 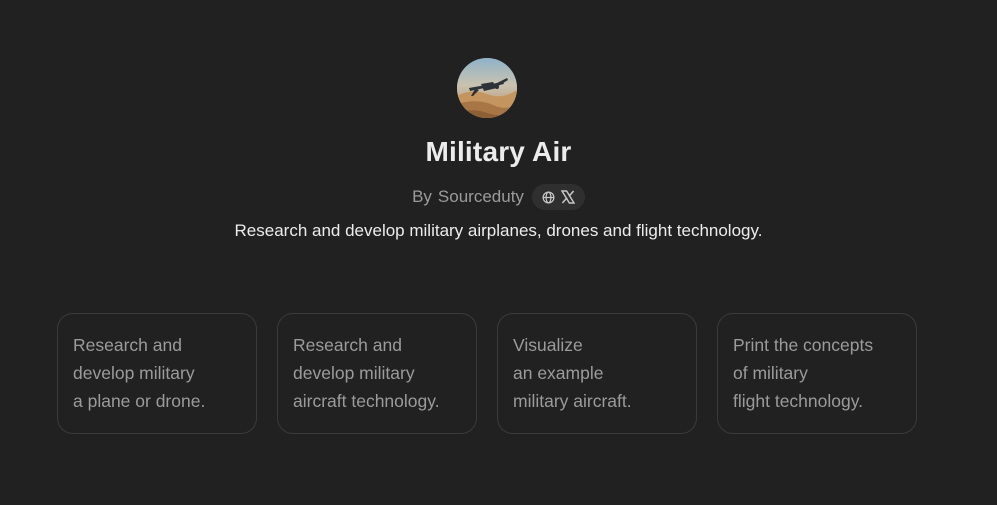 I want to click on starter-line: a plane or drone., so click(x=139, y=401).